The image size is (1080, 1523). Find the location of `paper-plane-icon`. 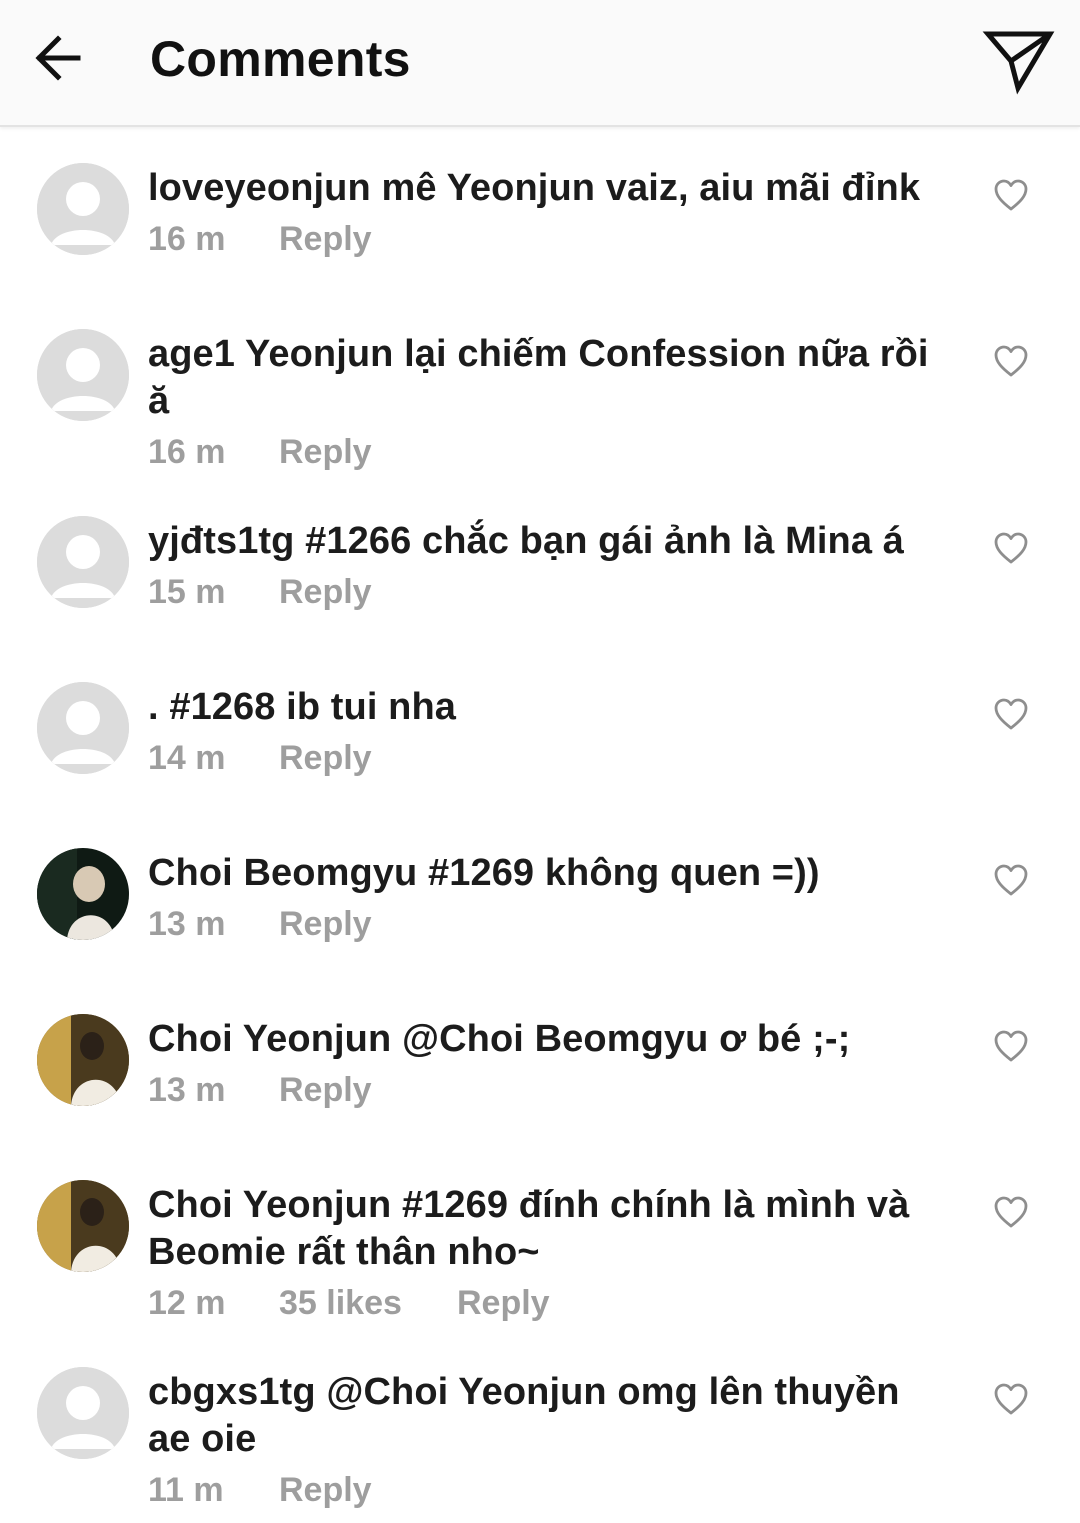

paper-plane-icon is located at coordinates (1018, 63).